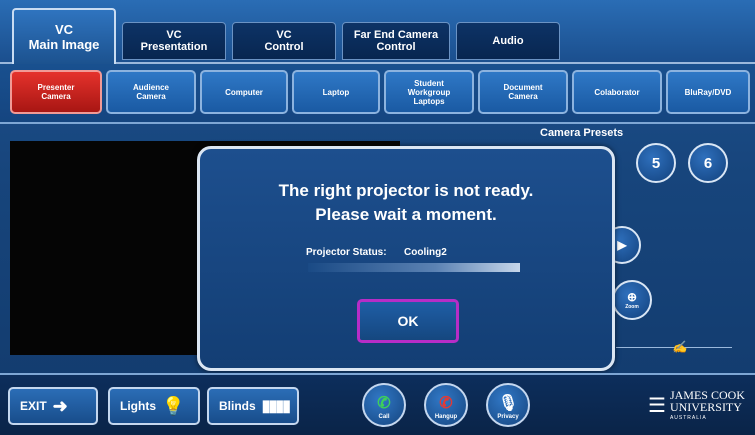 This screenshot has height=435, width=755. I want to click on source-presenter-camera: Presenter Camera, so click(56, 92).